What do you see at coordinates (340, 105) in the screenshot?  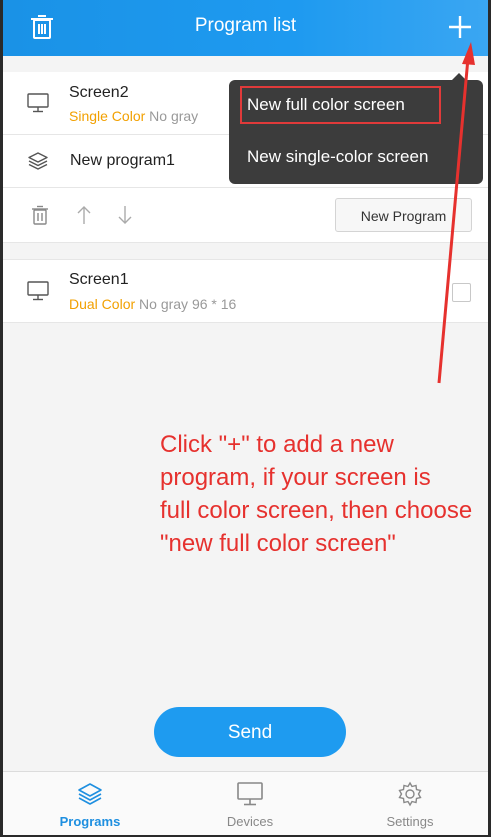 I see `highlight-box` at bounding box center [340, 105].